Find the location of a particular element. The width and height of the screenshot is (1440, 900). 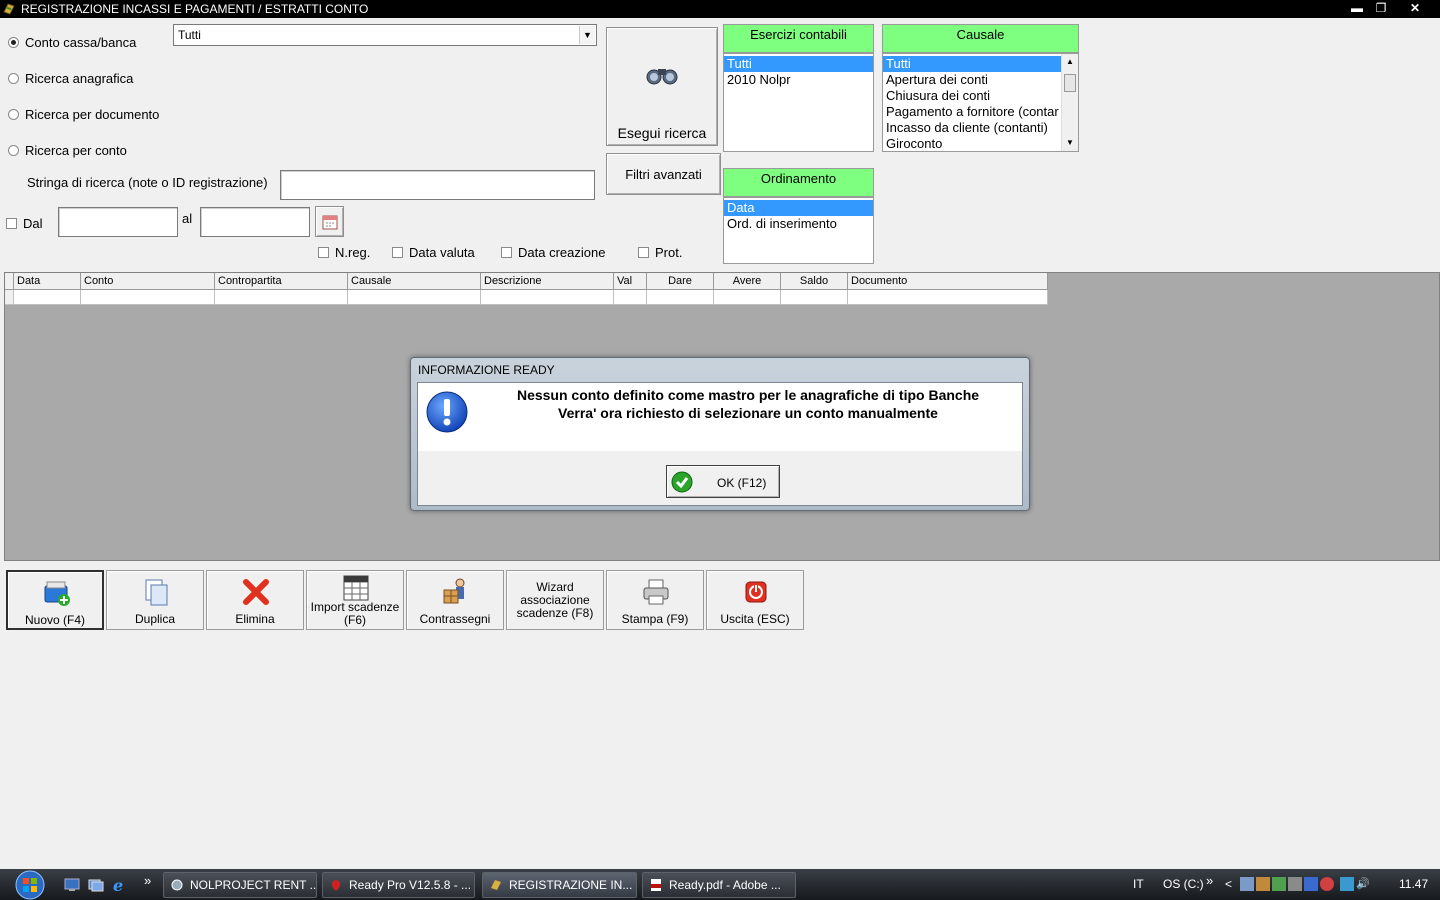

list-item: Pagamento a fornitore (contar is located at coordinates (973, 112).